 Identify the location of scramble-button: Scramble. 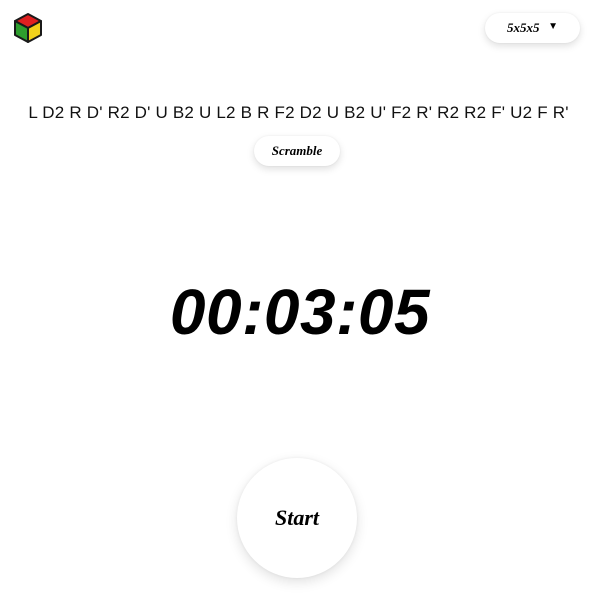
(297, 151).